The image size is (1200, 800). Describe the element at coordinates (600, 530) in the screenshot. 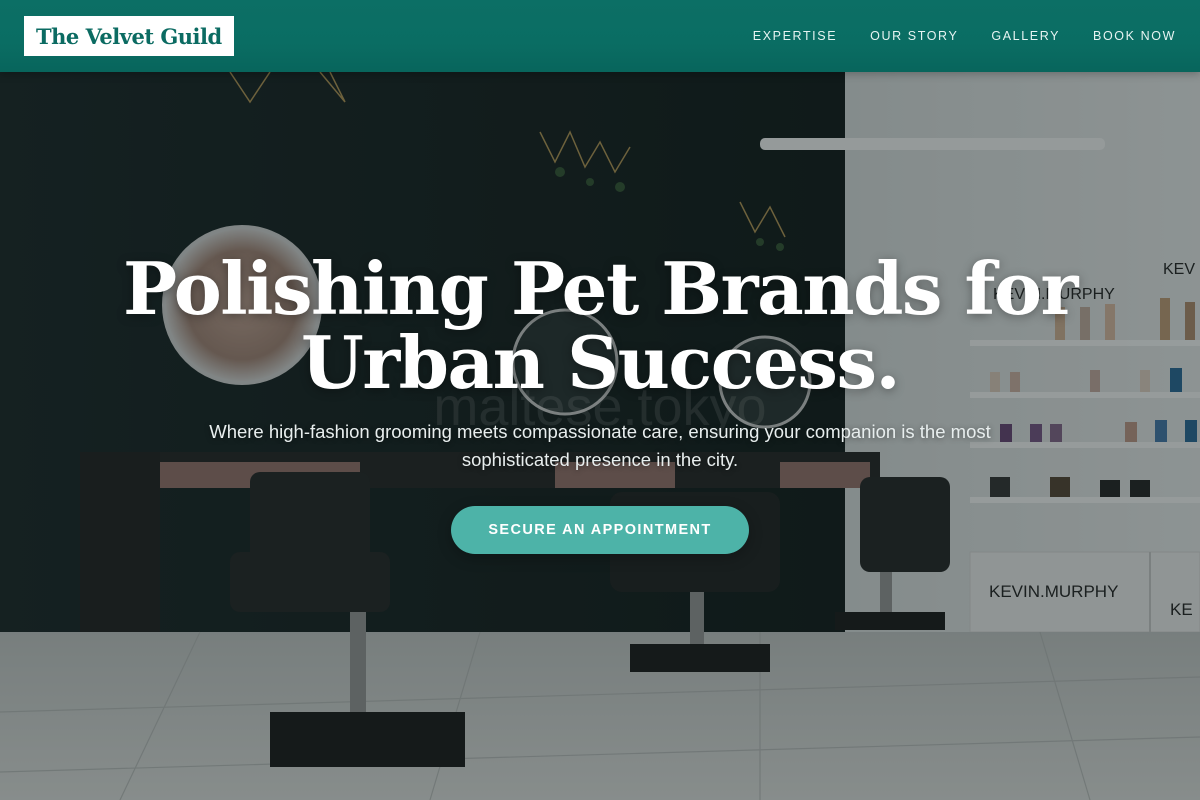

I see `secure-appointment-button: SECURE AN APPOINTMENT` at that location.